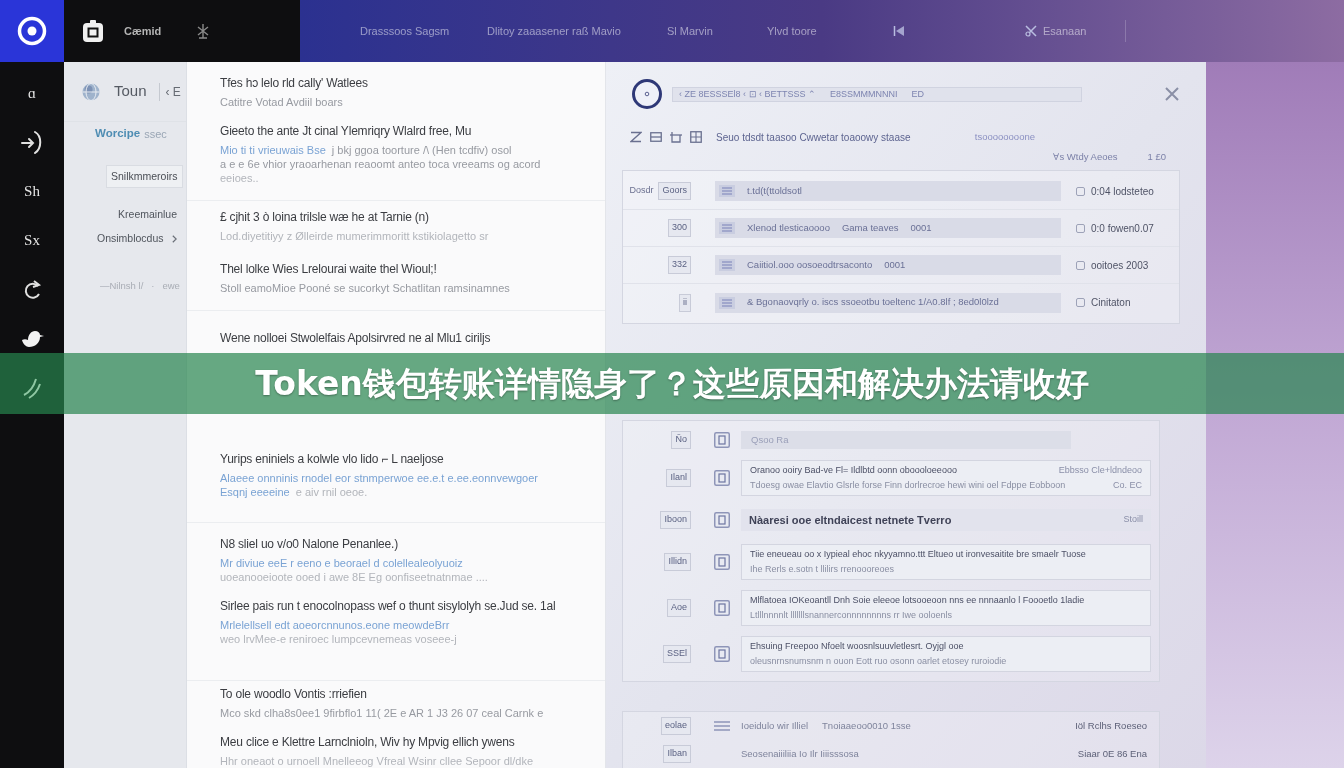 The image size is (1344, 768). Describe the element at coordinates (377, 761) in the screenshot. I see `article-snippet: Hhr oneaot o urnoell Mnelleeog Vfreal Wsinr cllee Sepoor dl/dke` at that location.